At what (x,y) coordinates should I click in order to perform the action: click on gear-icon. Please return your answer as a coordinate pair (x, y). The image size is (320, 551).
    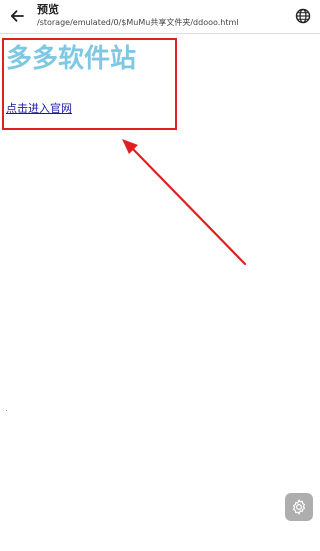
    Looking at the image, I should click on (299, 507).